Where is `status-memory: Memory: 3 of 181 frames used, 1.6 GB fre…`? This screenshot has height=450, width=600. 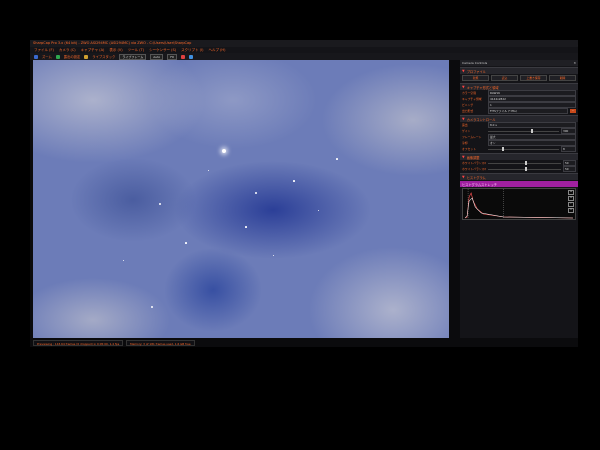
status-memory: Memory: 3 of 181 frames used, 1.6 GB fre… is located at coordinates (160, 343).